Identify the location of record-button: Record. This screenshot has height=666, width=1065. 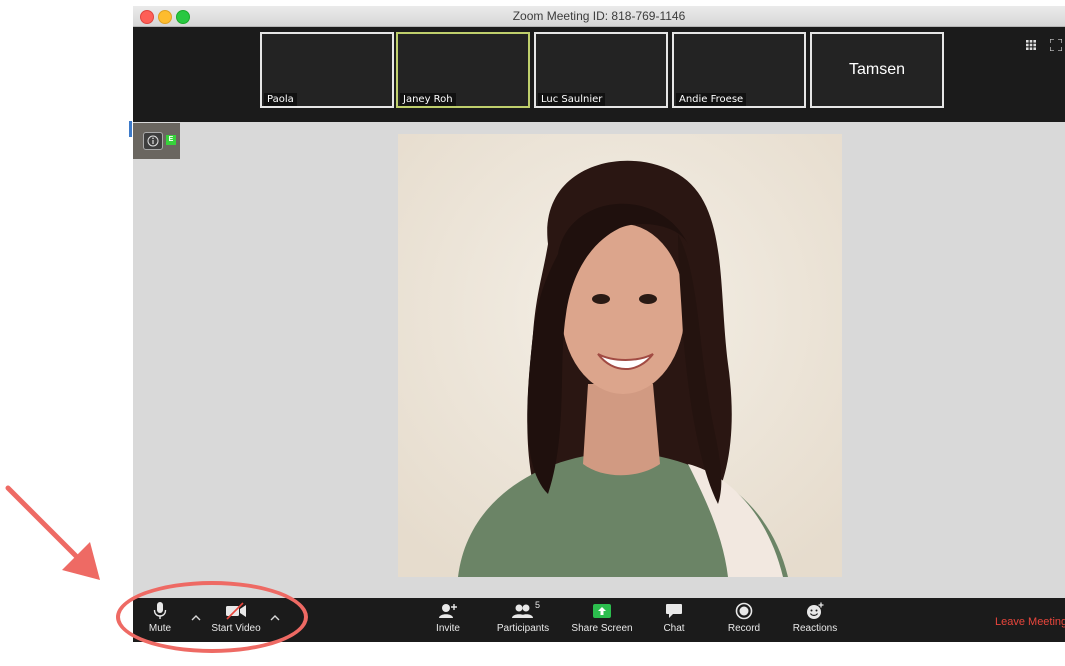
(744, 618).